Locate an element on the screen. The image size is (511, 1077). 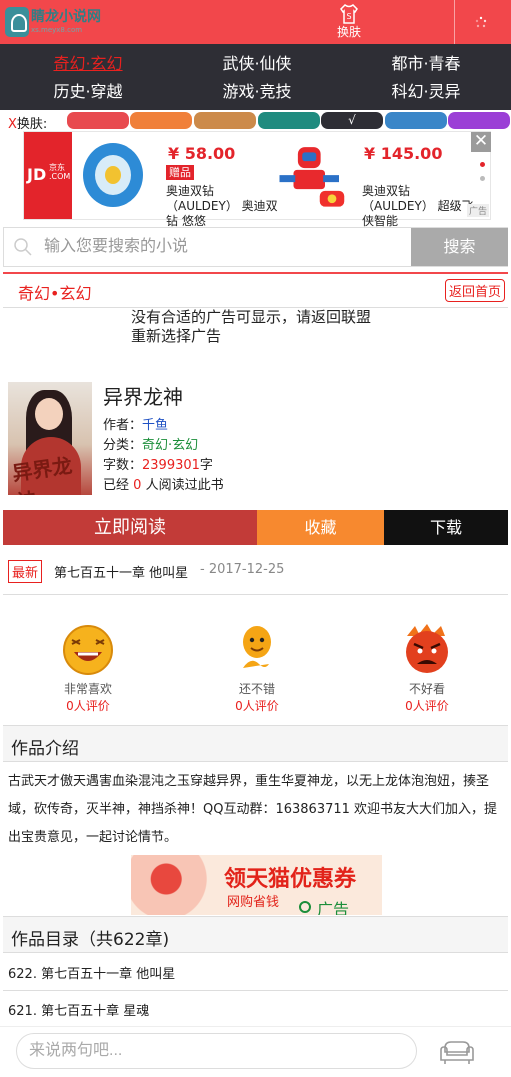
book-title: 异界龙神 is located at coordinates (143, 397).